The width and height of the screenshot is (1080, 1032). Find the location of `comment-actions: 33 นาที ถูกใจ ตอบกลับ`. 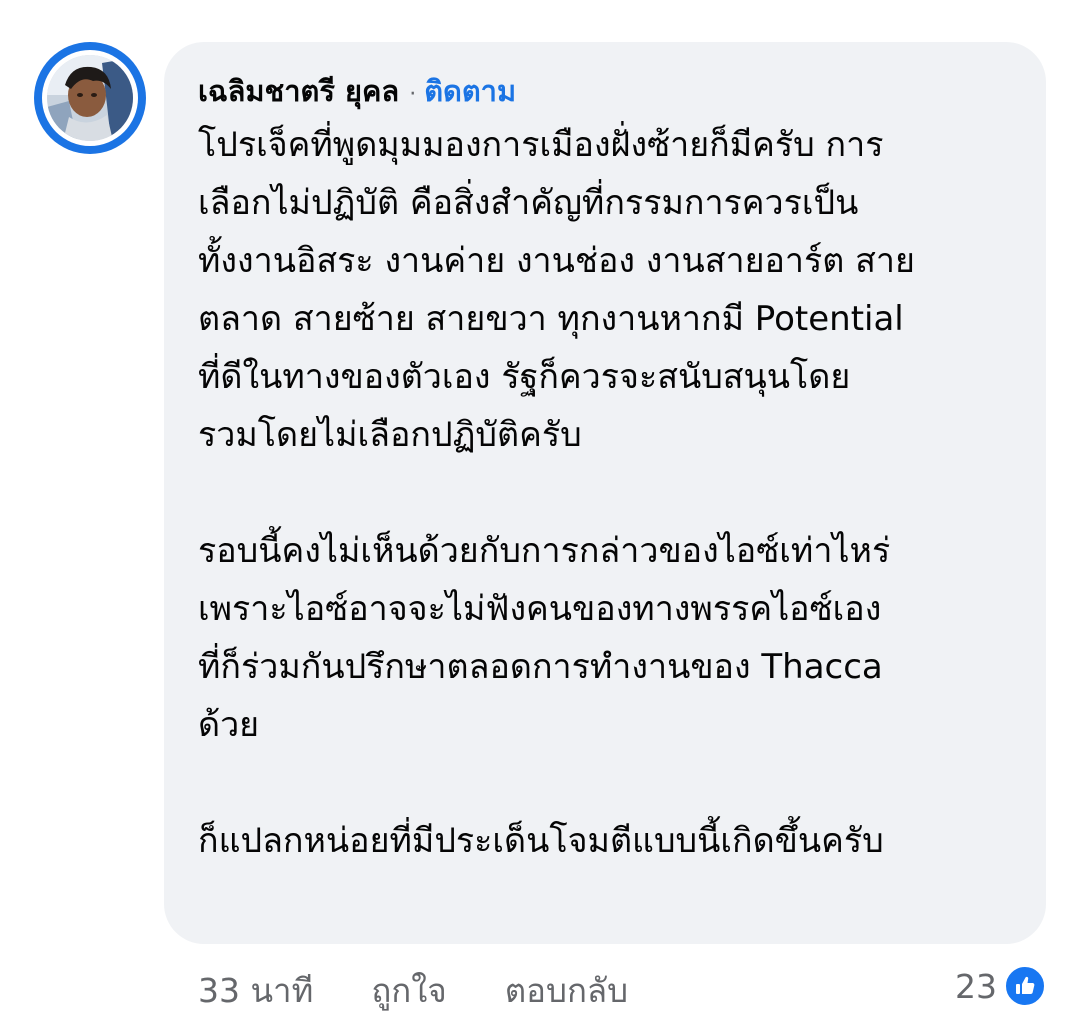

comment-actions: 33 นาที ถูกใจ ตอบกลับ is located at coordinates (413, 990).